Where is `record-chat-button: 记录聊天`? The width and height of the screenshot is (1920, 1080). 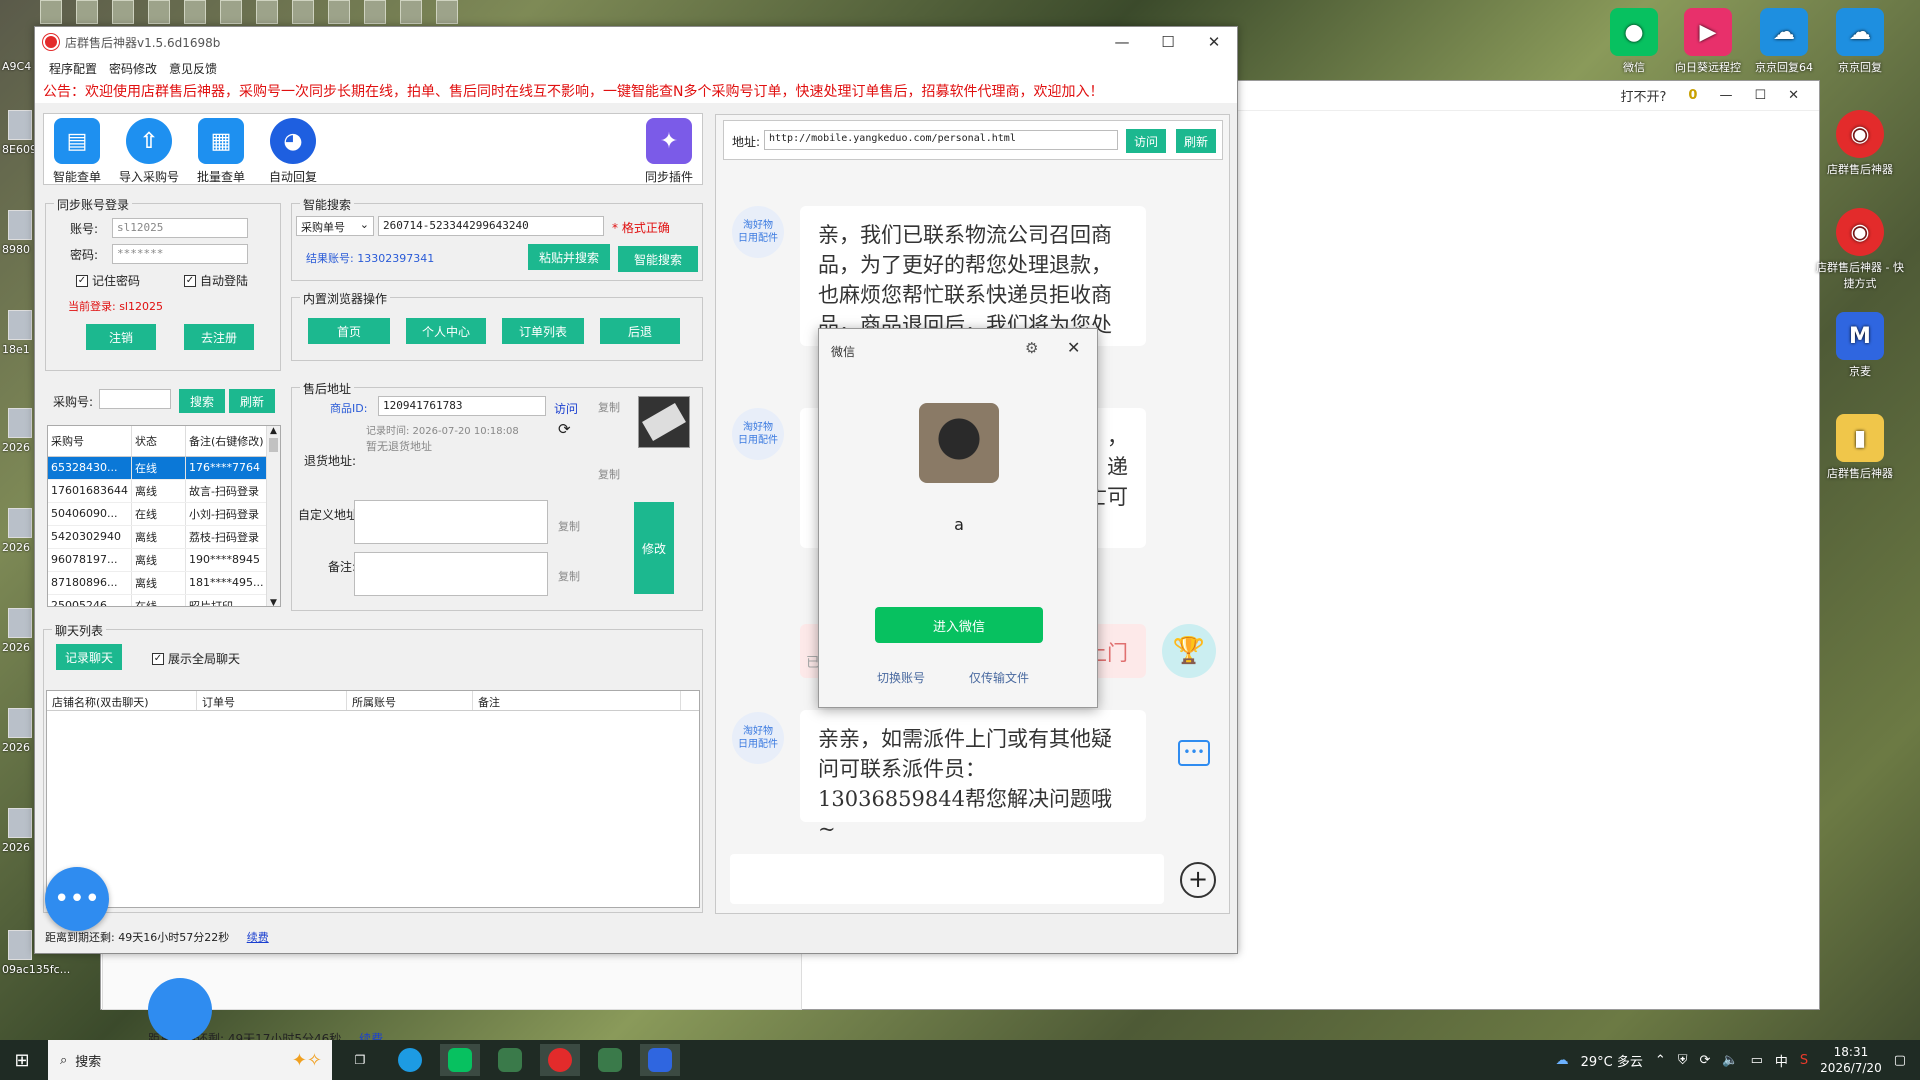 record-chat-button: 记录聊天 is located at coordinates (89, 657).